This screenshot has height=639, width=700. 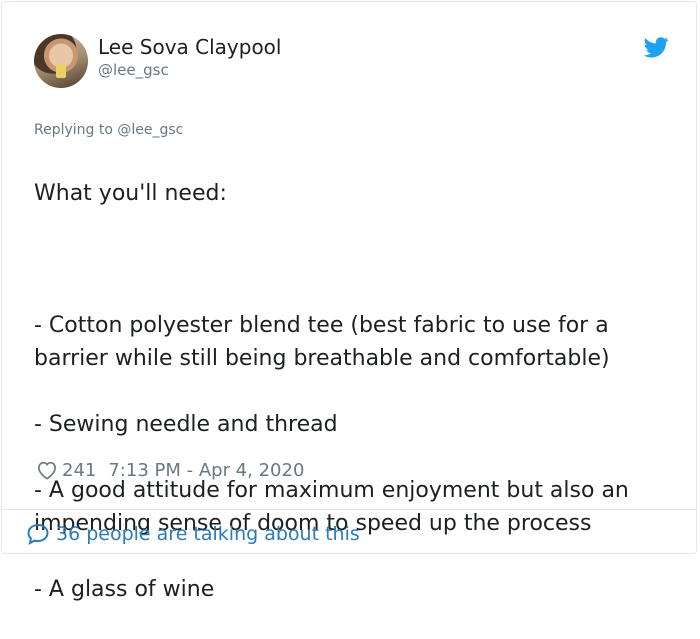 What do you see at coordinates (108, 130) in the screenshot?
I see `reply-context: Replying to @lee_gsc` at bounding box center [108, 130].